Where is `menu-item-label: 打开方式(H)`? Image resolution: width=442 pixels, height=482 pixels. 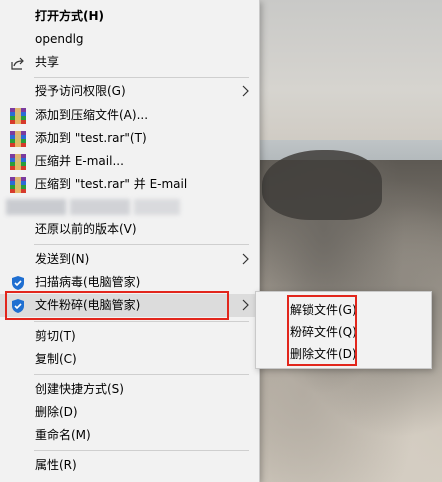 menu-item-label: 打开方式(H) is located at coordinates (70, 16).